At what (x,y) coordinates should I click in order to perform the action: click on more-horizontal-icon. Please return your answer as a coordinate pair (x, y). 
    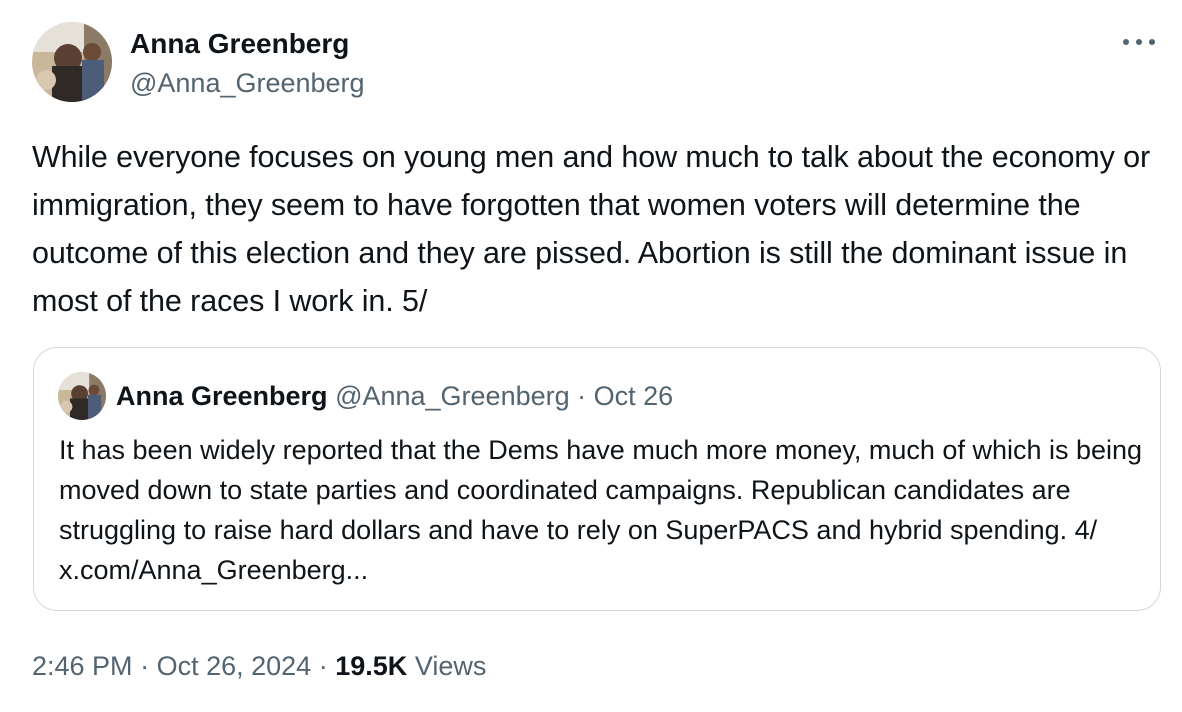
    Looking at the image, I should click on (1139, 42).